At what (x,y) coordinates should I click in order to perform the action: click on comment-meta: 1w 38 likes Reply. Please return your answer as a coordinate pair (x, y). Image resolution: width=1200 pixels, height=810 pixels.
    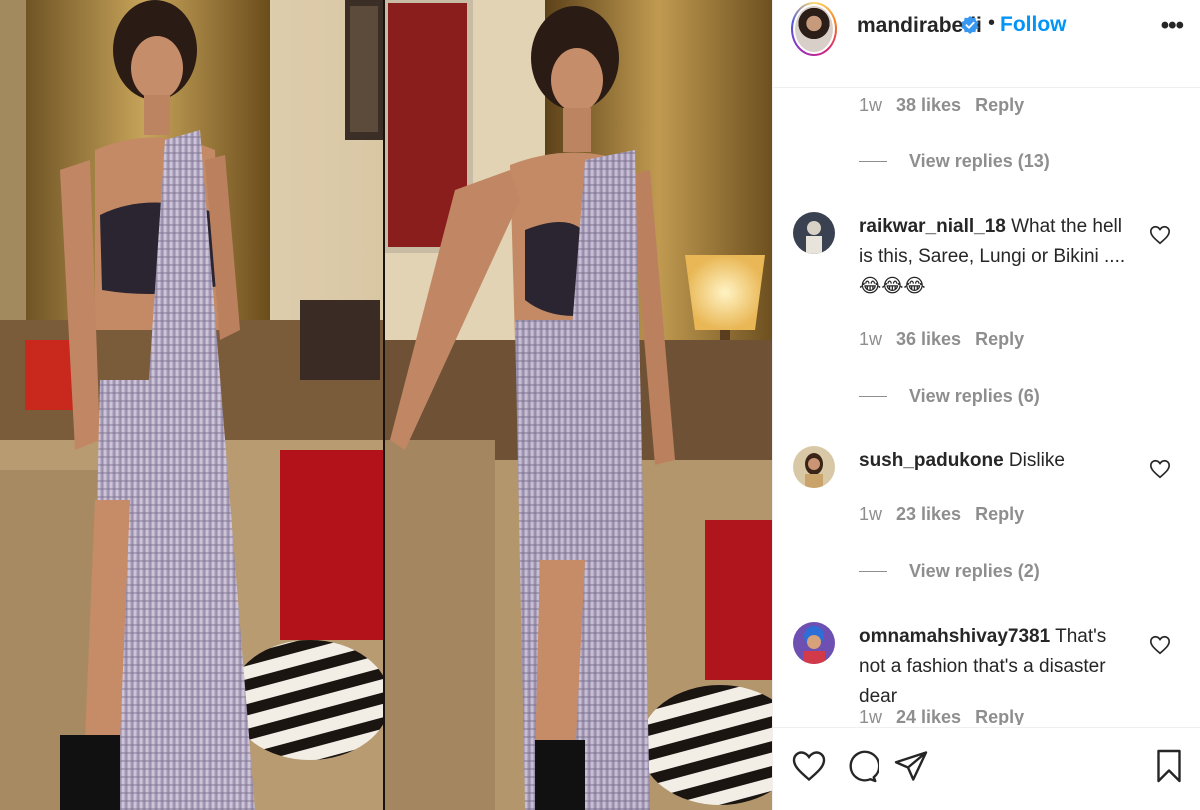
    Looking at the image, I should click on (941, 105).